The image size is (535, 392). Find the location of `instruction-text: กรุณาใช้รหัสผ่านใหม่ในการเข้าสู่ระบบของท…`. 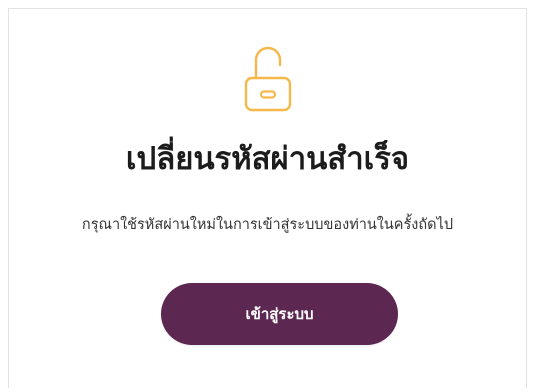

instruction-text: กรุณาใช้รหัสผ่านใหม่ในการเข้าสู่ระบบของท… is located at coordinates (267, 225).